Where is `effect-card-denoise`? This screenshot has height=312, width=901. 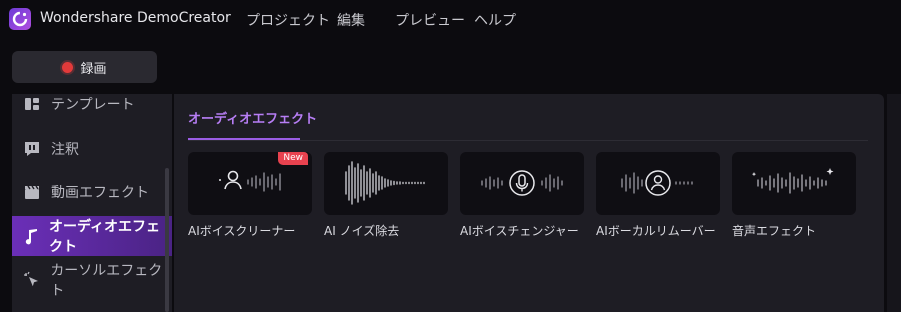 effect-card-denoise is located at coordinates (386, 183).